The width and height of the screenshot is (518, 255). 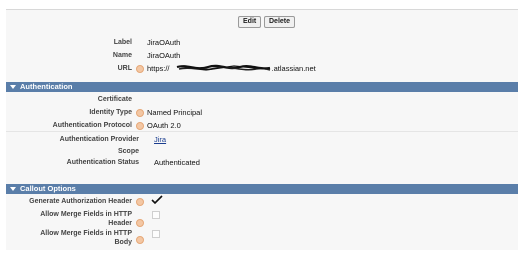 I want to click on authentication-title: Authentication, so click(x=46, y=86).